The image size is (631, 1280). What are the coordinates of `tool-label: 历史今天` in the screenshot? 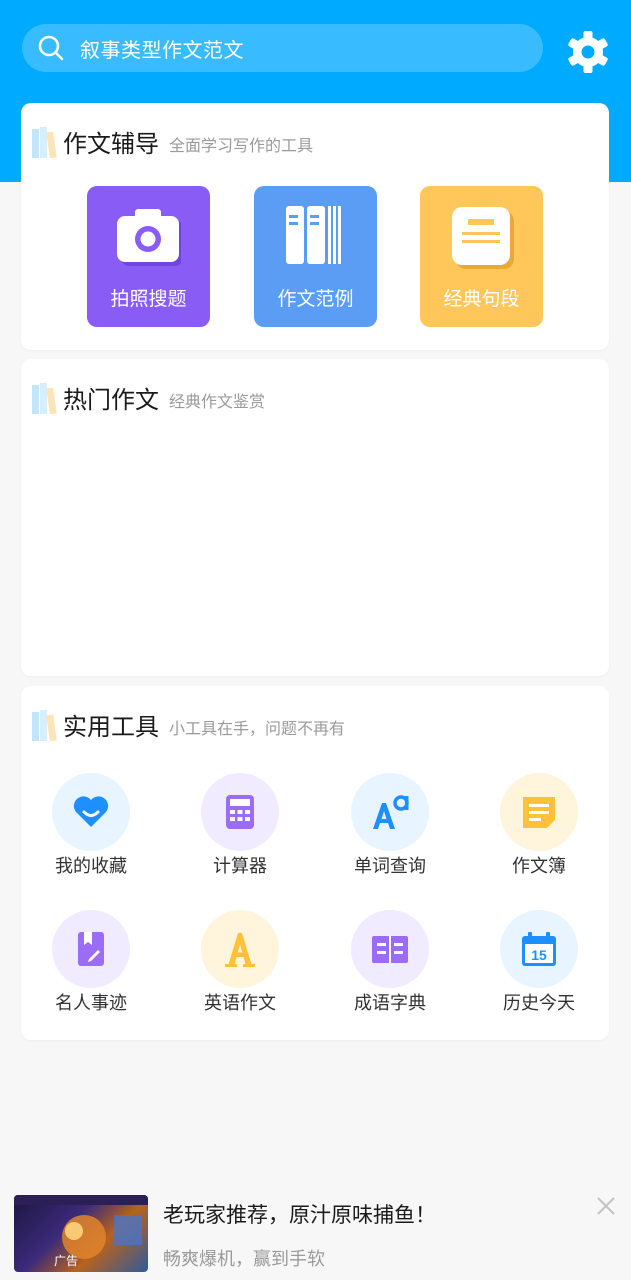 It's located at (539, 1003).